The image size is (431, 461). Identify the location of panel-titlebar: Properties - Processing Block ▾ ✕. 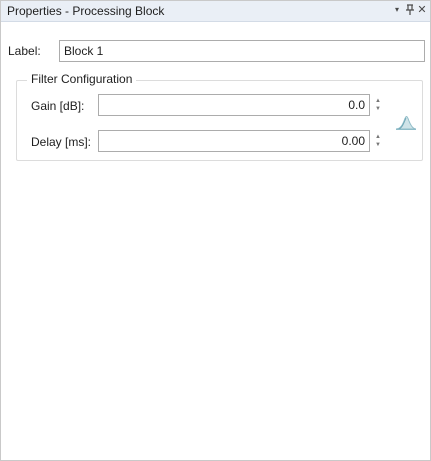
(215, 11).